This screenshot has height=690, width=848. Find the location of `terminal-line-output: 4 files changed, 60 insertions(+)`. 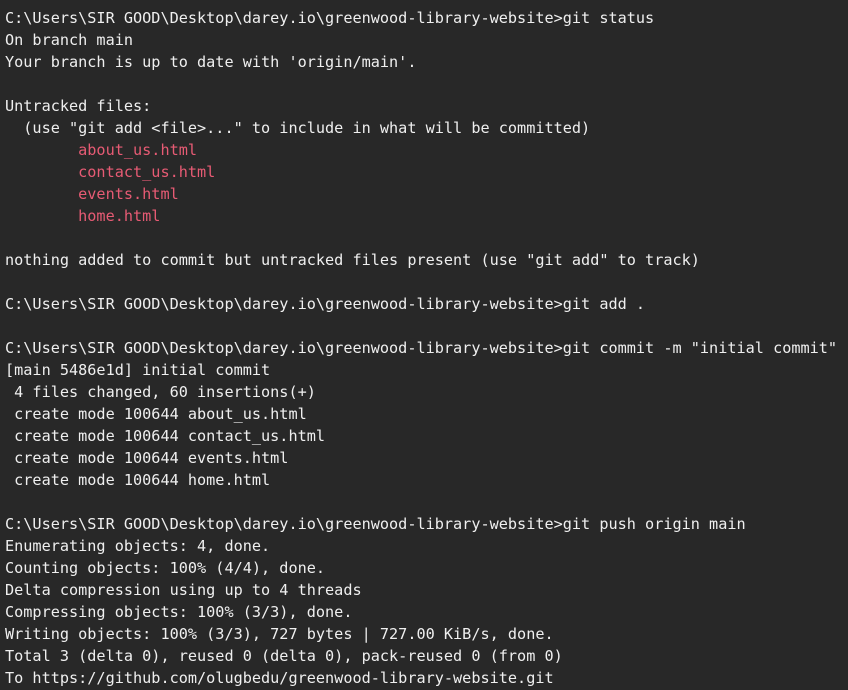

terminal-line-output: 4 files changed, 60 insertions(+) is located at coordinates (160, 392).